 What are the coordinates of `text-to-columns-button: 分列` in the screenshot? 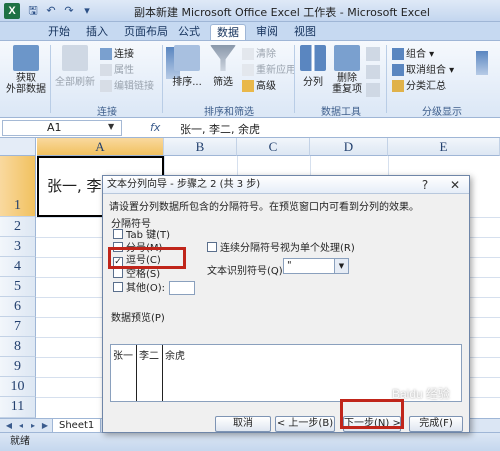 It's located at (313, 66).